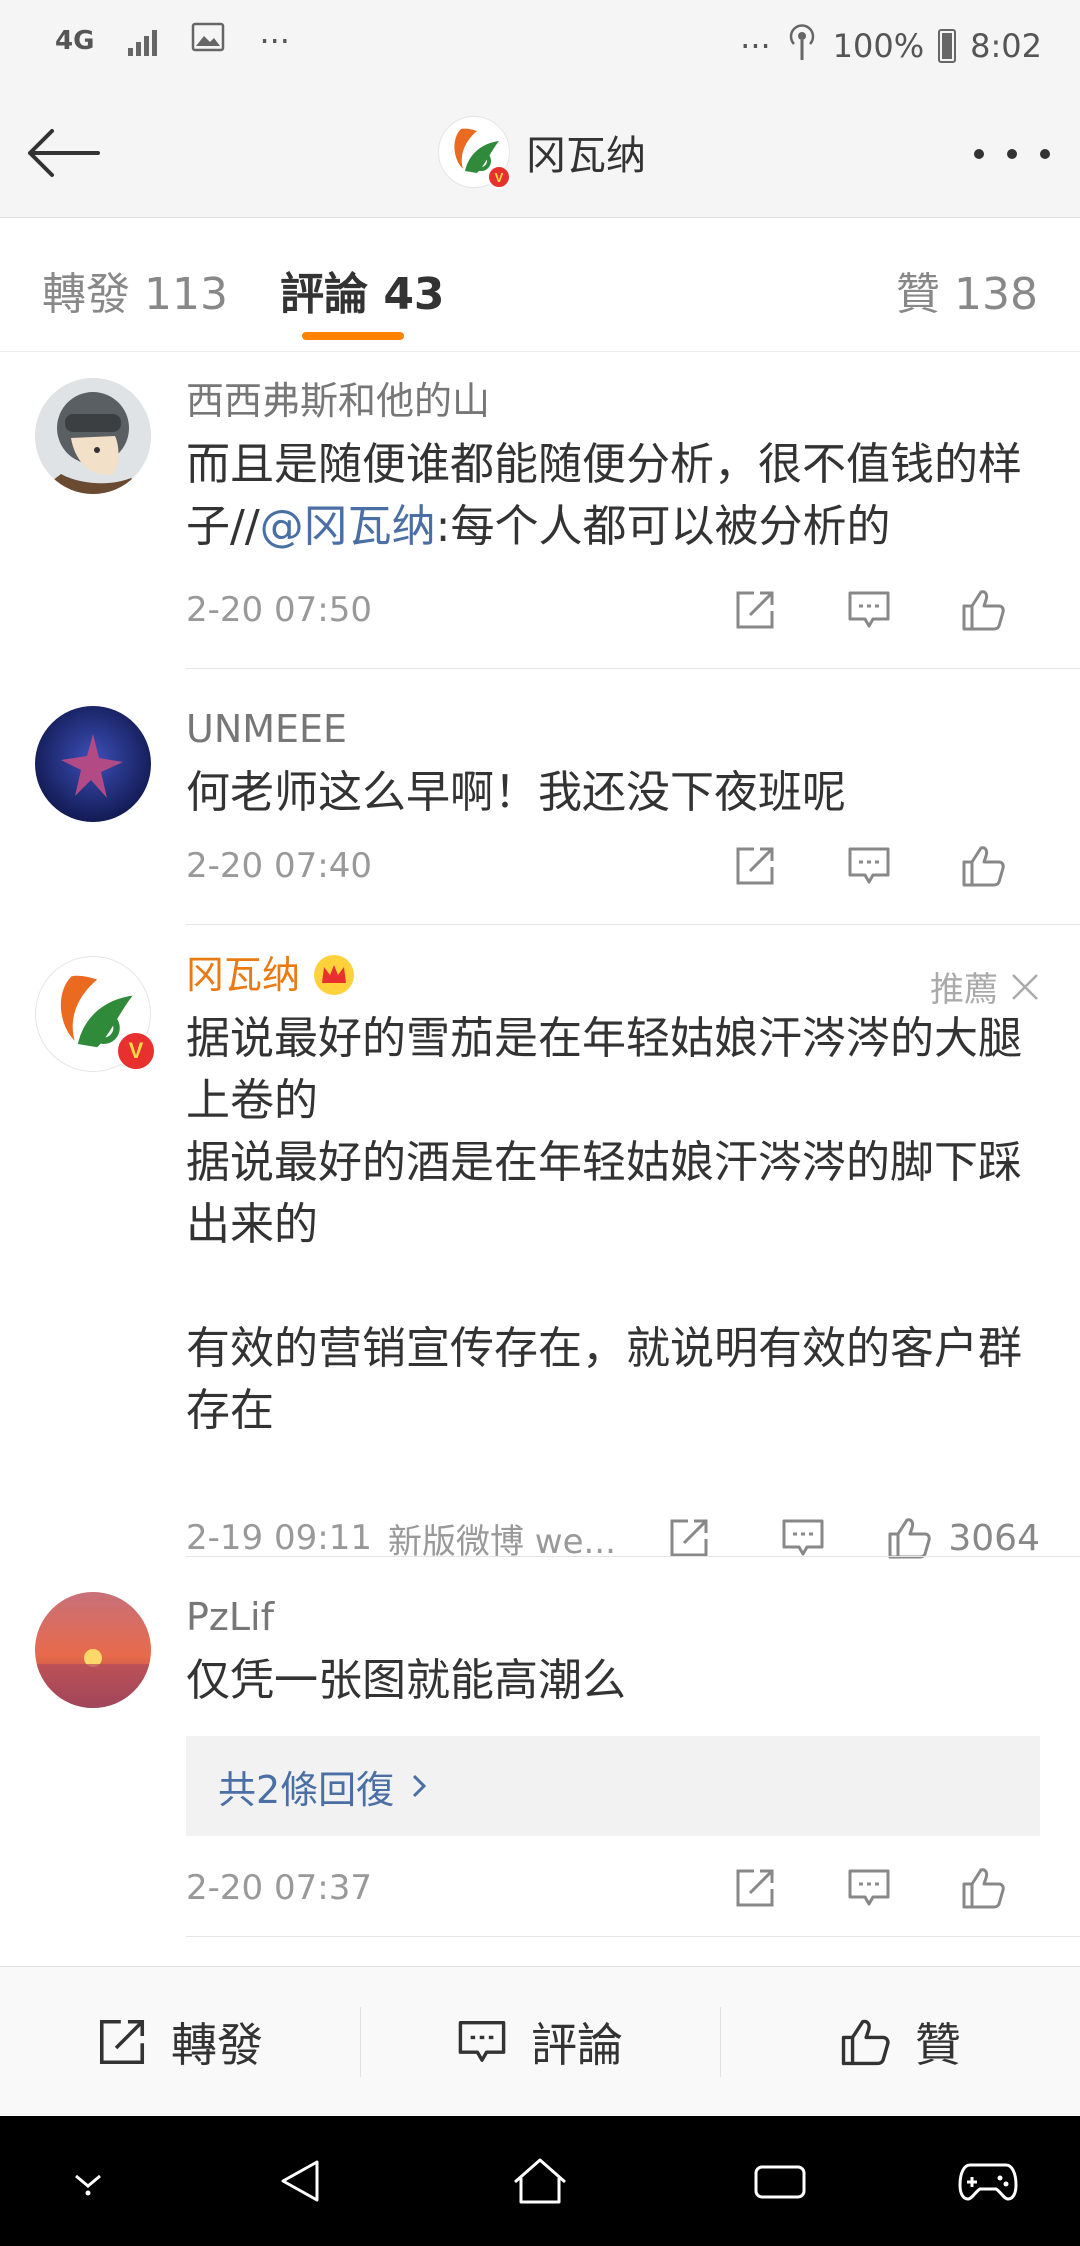 The width and height of the screenshot is (1080, 2246). Describe the element at coordinates (964, 990) in the screenshot. I see `recommend-text: 推薦` at that location.